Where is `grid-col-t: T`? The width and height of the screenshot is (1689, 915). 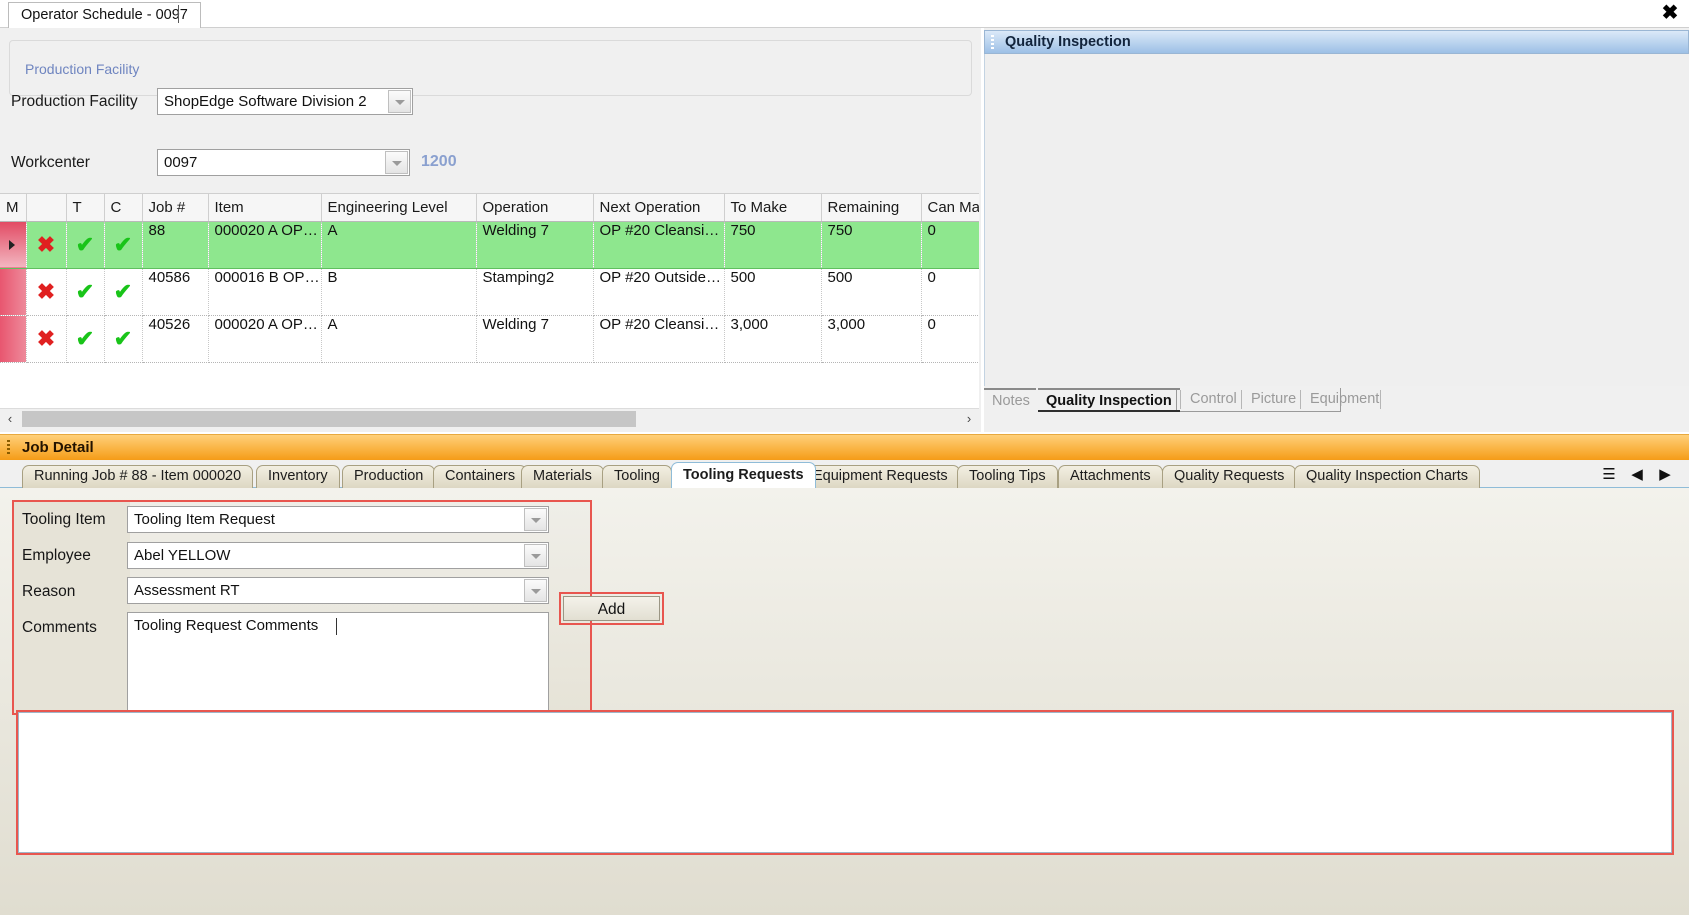
grid-col-t: T is located at coordinates (85, 208).